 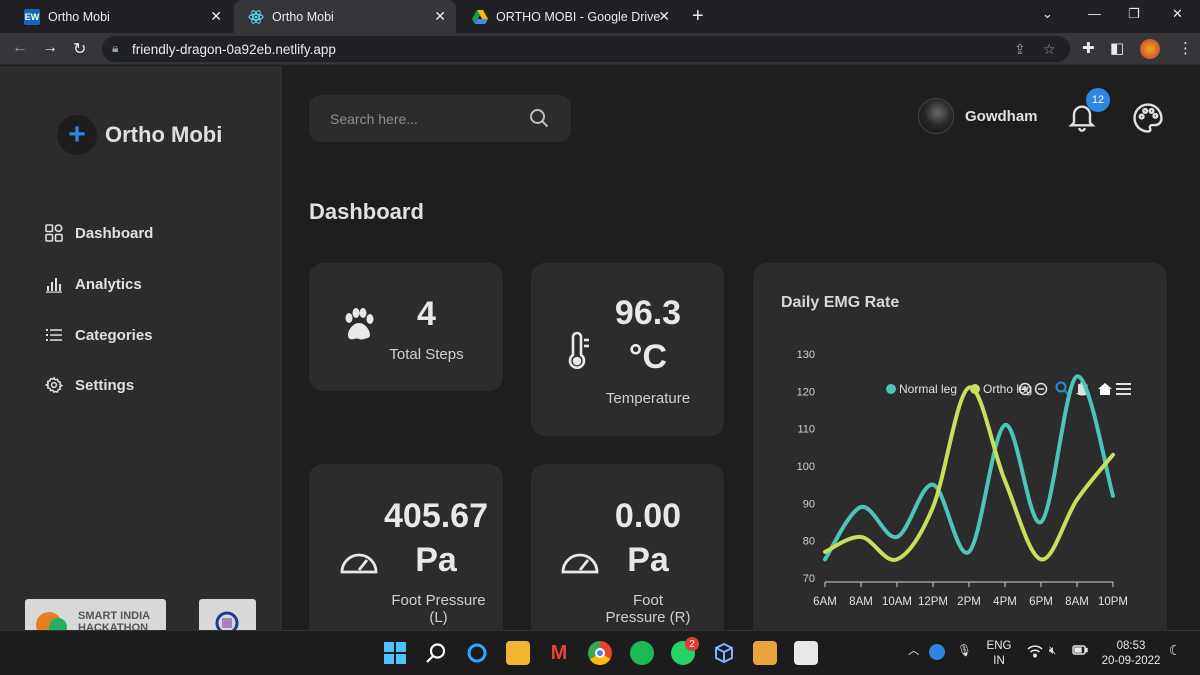 I want to click on user-profile: Gowdham, so click(x=978, y=116).